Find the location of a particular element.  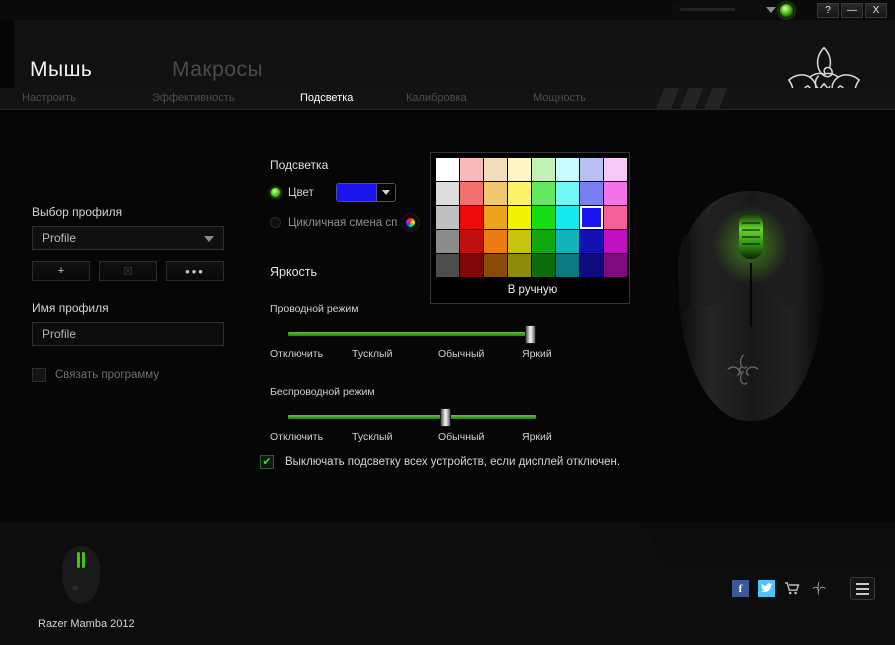

sub-tab-performance: Эффективность is located at coordinates (193, 98).